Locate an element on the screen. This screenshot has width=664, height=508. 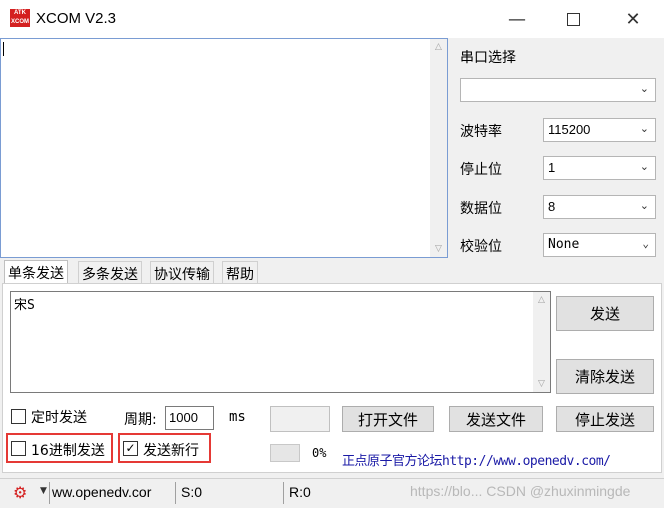
data-bits-value: 8 is located at coordinates (552, 206).